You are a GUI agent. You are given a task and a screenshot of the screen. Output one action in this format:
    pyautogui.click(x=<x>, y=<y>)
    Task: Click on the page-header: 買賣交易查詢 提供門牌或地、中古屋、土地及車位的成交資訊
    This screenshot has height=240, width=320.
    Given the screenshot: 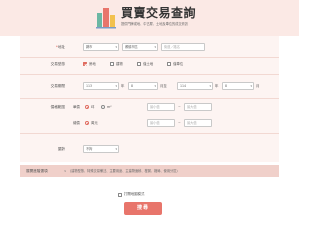 What is the action you would take?
    pyautogui.click(x=149, y=18)
    